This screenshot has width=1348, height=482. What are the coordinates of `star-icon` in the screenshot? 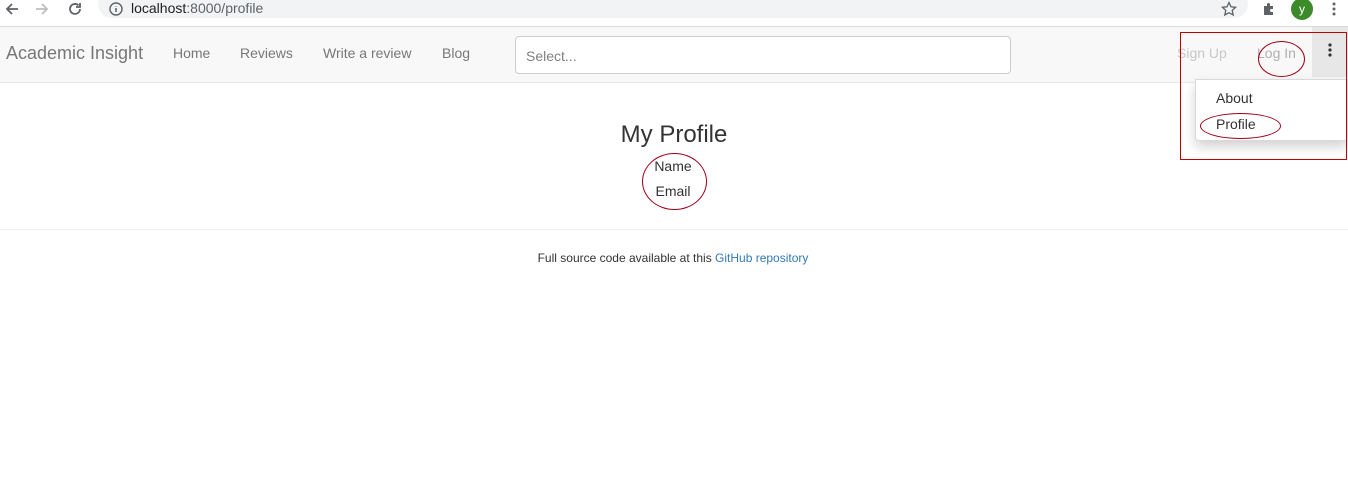 It's located at (1229, 9).